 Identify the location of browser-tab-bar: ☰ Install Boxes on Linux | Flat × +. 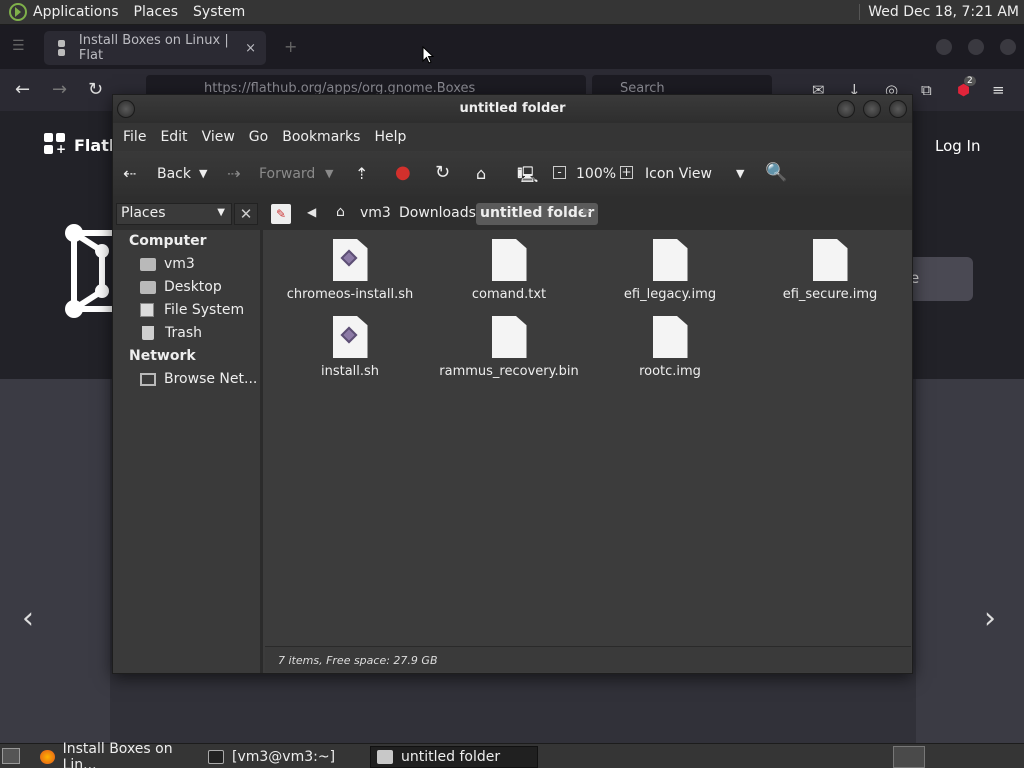
(512, 47).